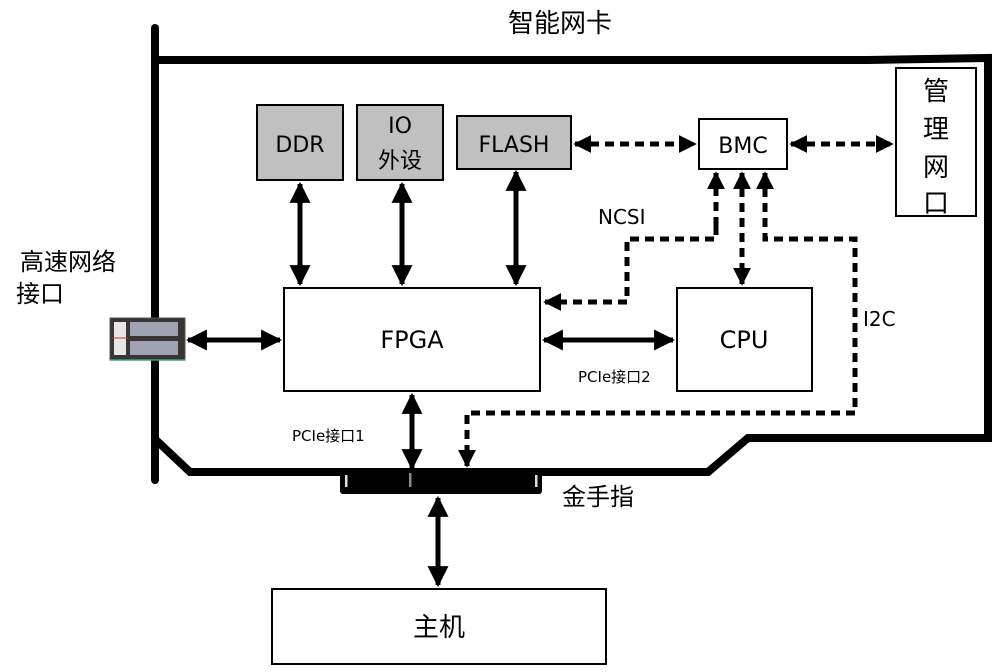  What do you see at coordinates (598, 497) in the screenshot?
I see `gold-finger-label: 金手指` at bounding box center [598, 497].